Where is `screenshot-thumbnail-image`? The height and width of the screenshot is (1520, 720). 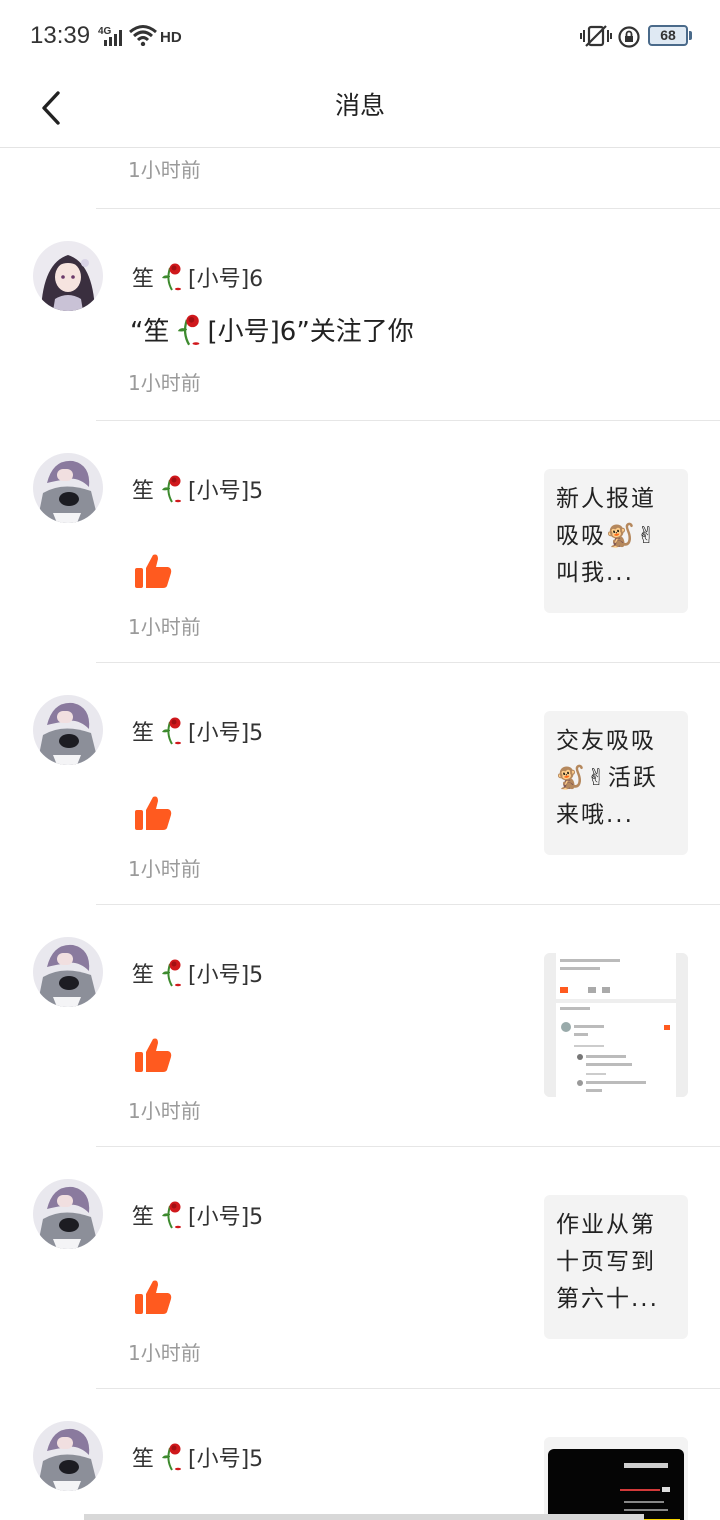 screenshot-thumbnail-image is located at coordinates (616, 1025).